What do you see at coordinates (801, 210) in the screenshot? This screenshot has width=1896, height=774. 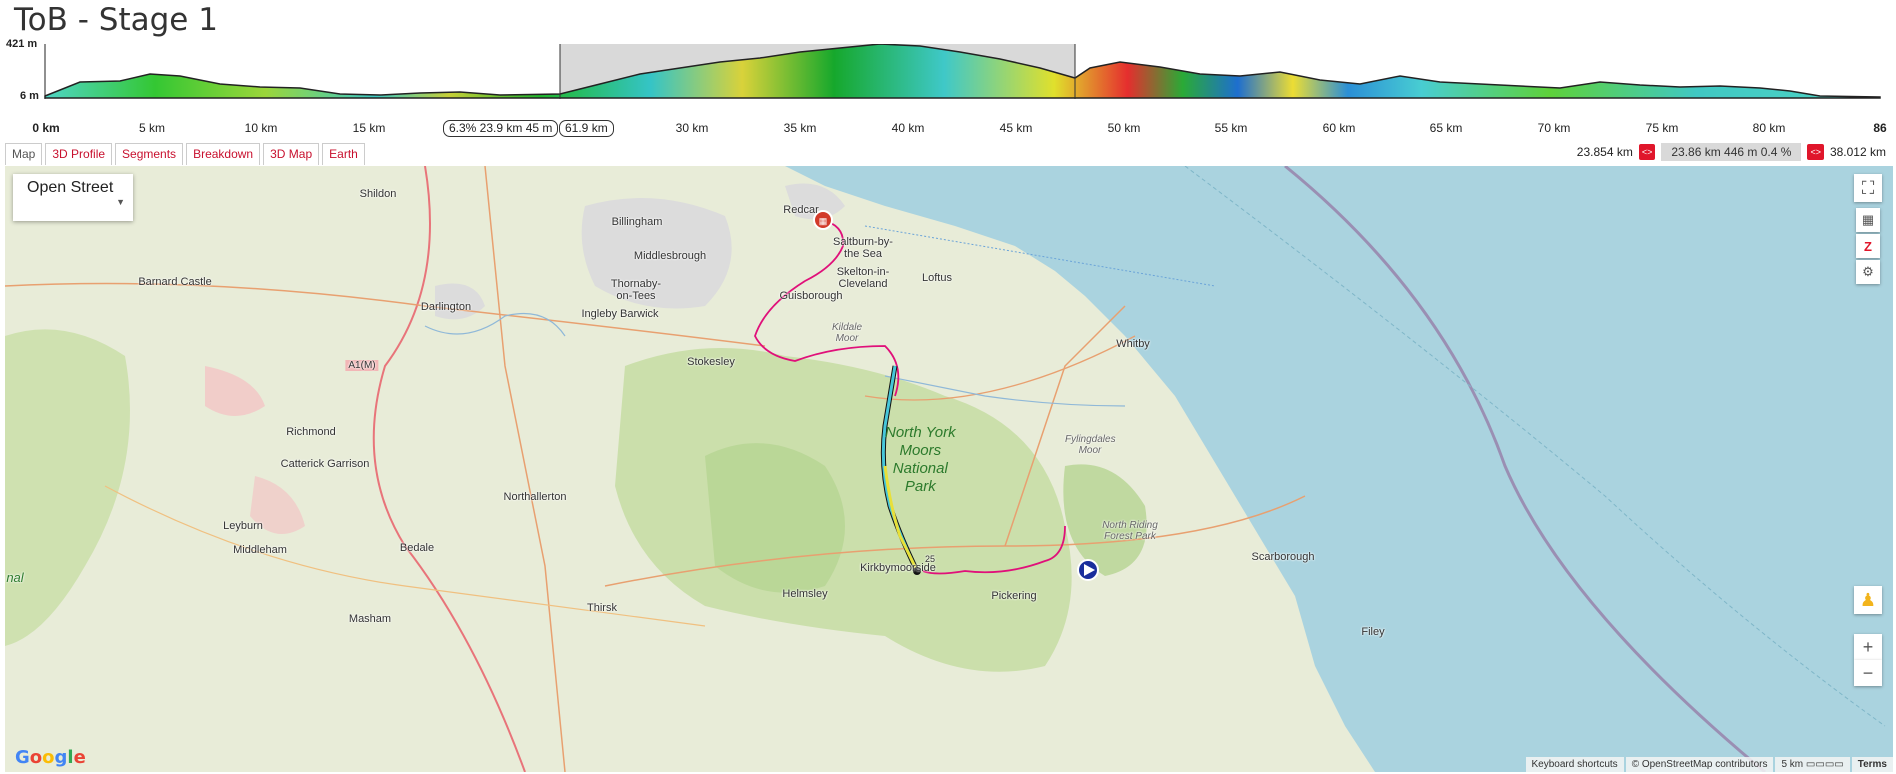 I see `town-label: Redcar` at bounding box center [801, 210].